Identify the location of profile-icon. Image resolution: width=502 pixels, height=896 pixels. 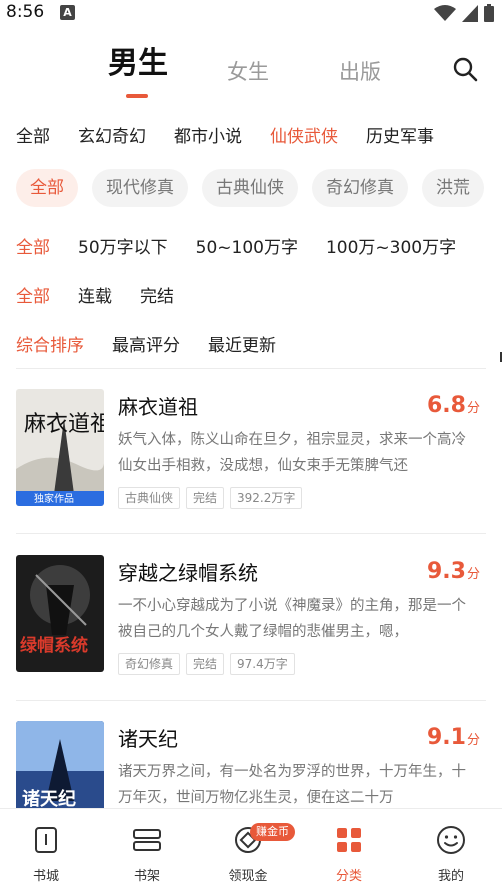
(451, 840).